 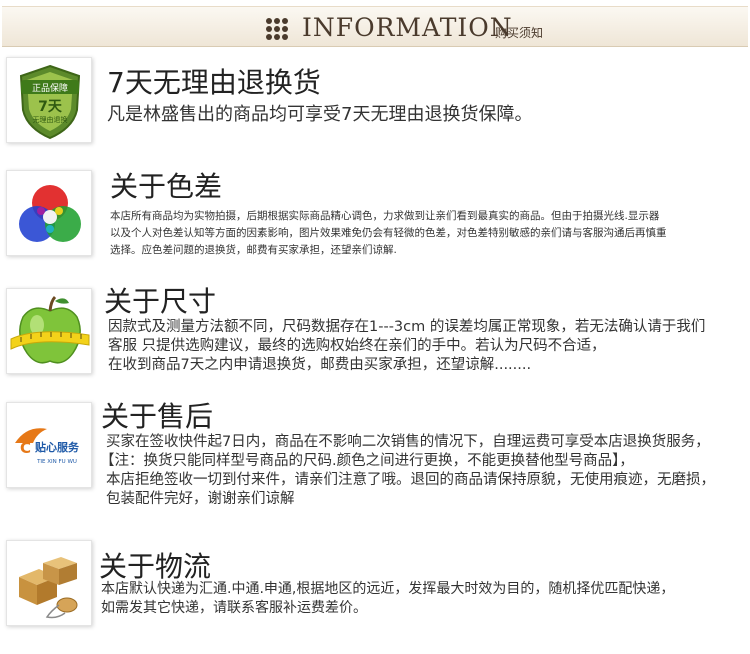 I want to click on shield-badge-label: 正品保障, so click(x=50, y=88).